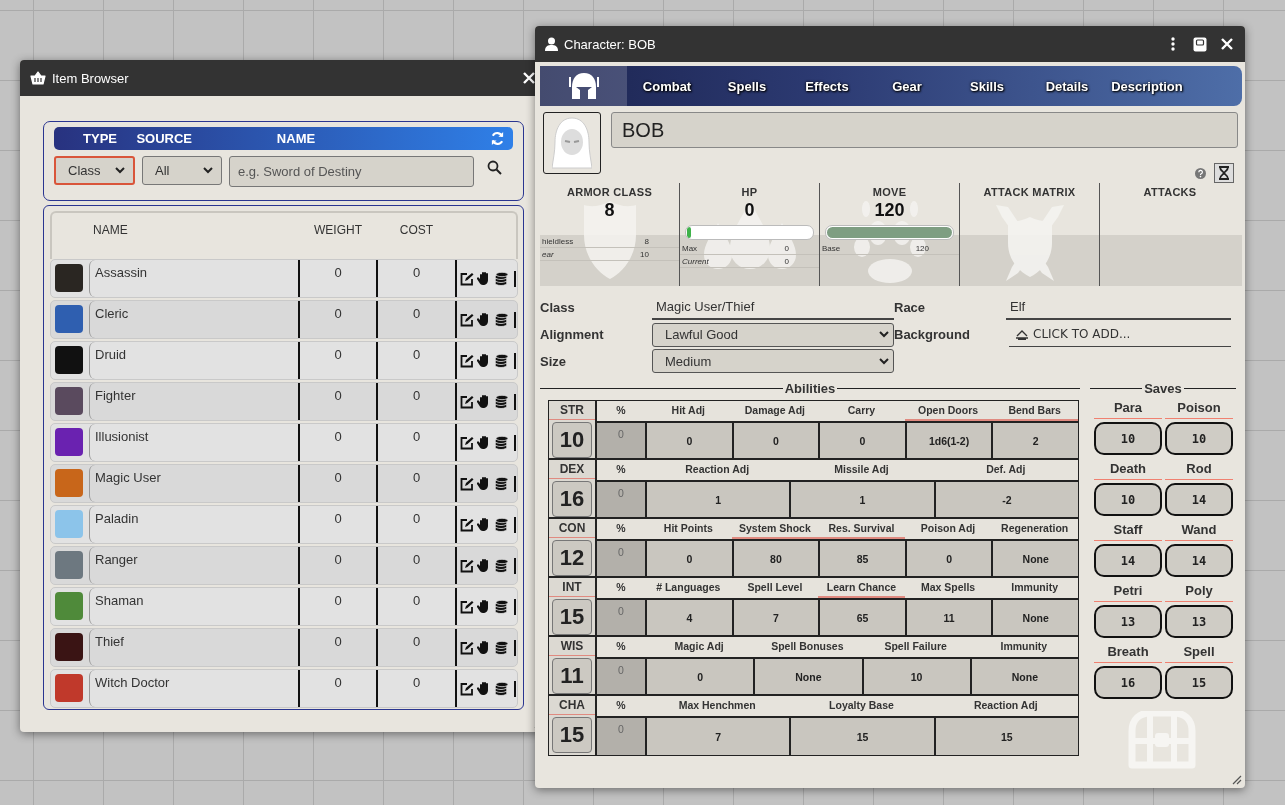 Image resolution: width=1285 pixels, height=805 pixels. What do you see at coordinates (747, 86) in the screenshot?
I see `tab: Spells` at bounding box center [747, 86].